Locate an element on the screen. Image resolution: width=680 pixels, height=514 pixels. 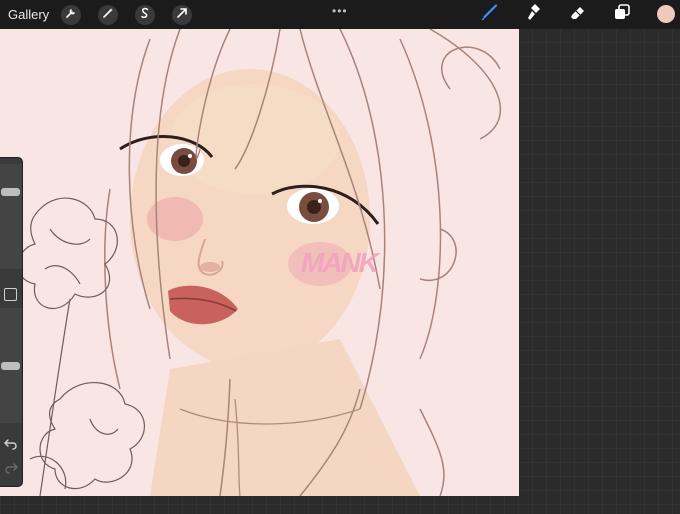
layers-icon is located at coordinates (622, 14).